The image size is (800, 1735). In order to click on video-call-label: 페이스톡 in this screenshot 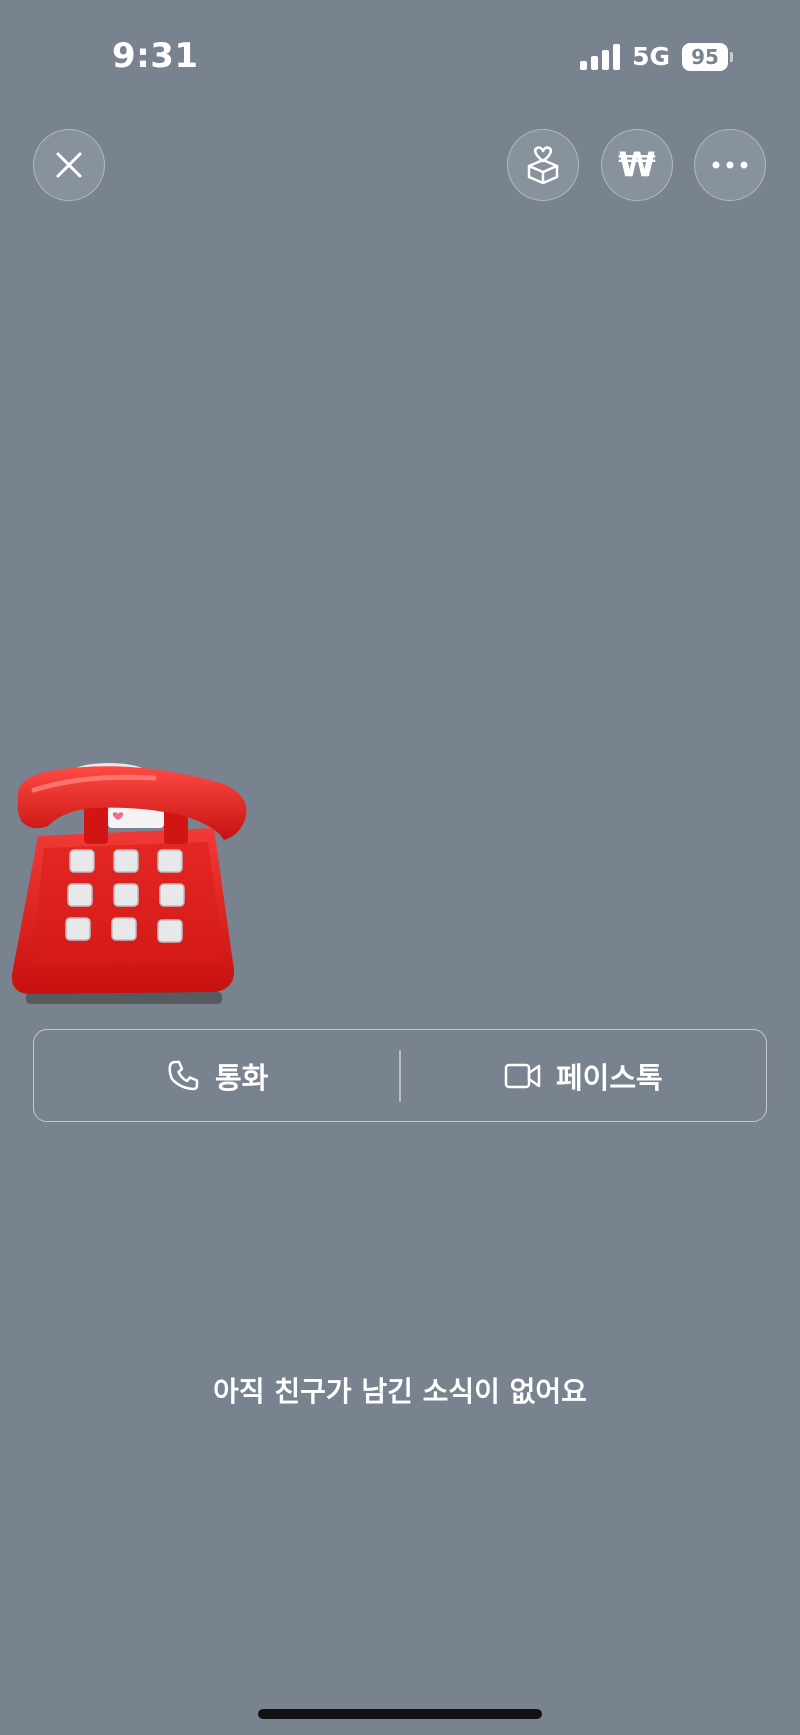, I will do `click(609, 1077)`.